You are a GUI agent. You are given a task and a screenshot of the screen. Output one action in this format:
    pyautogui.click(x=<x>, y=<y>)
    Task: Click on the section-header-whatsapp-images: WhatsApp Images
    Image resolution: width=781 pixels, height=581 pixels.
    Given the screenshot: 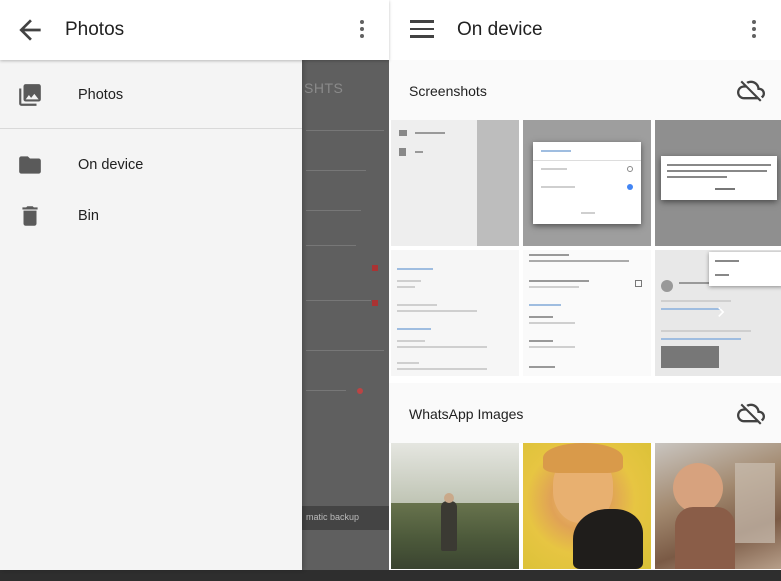 What is the action you would take?
    pyautogui.click(x=585, y=413)
    